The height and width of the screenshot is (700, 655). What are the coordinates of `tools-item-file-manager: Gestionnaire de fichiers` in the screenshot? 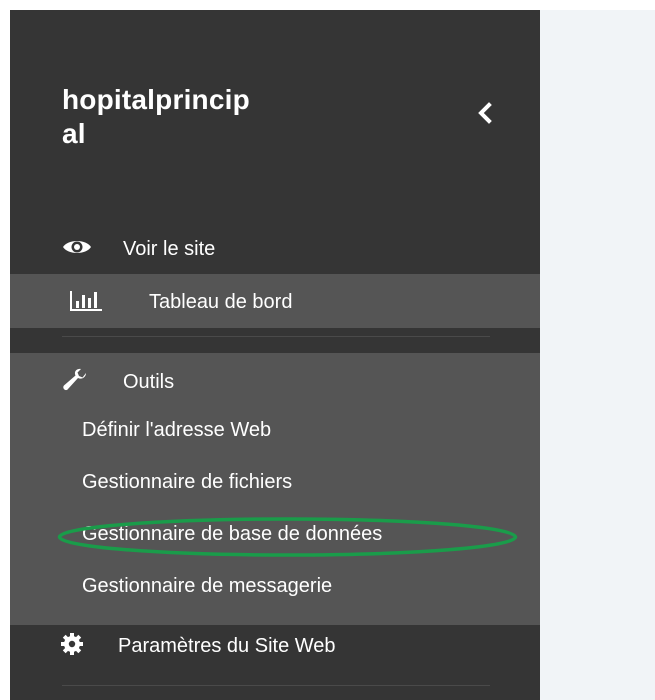 It's located at (275, 484).